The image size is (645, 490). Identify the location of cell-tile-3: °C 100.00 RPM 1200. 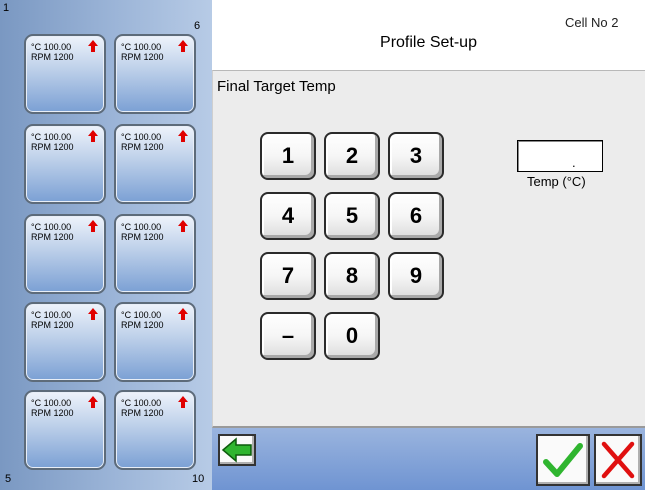
(65, 254).